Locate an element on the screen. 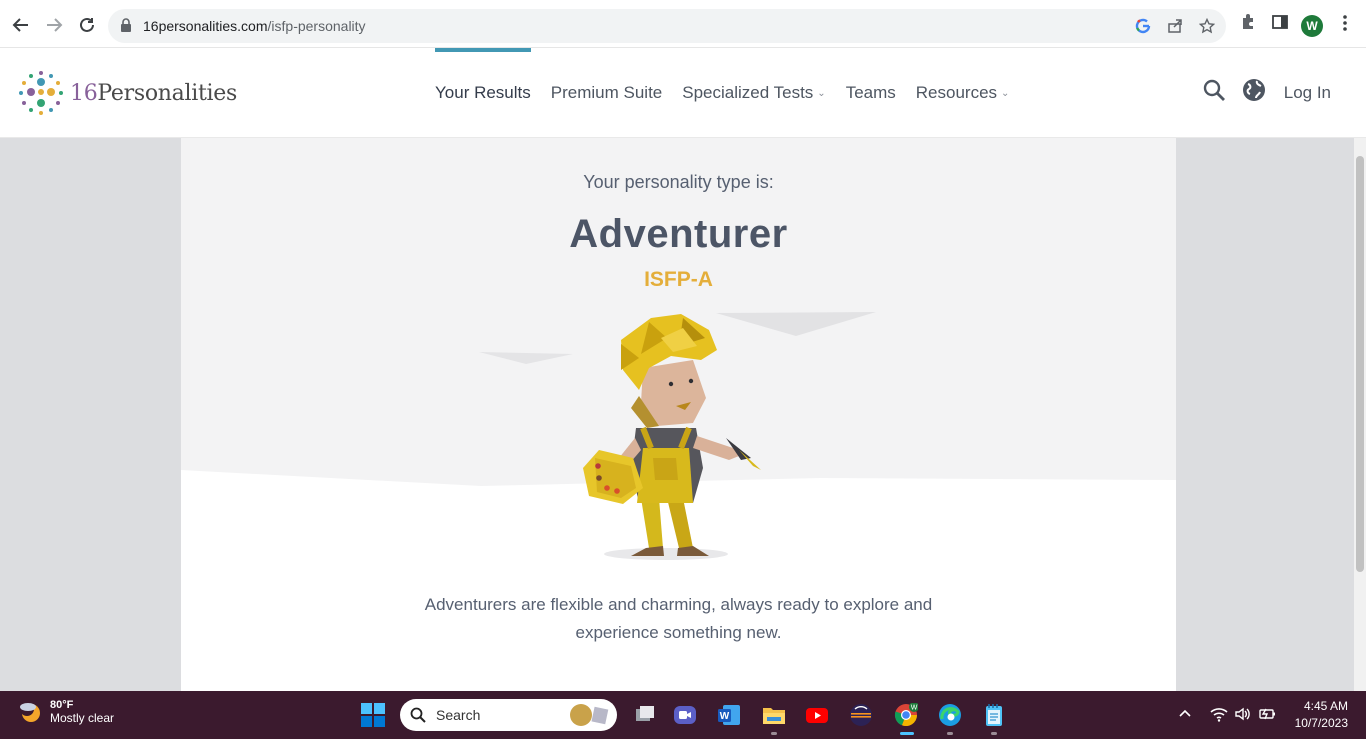 The height and width of the screenshot is (739, 1366). site-logo: 16Personalities is located at coordinates (127, 93).